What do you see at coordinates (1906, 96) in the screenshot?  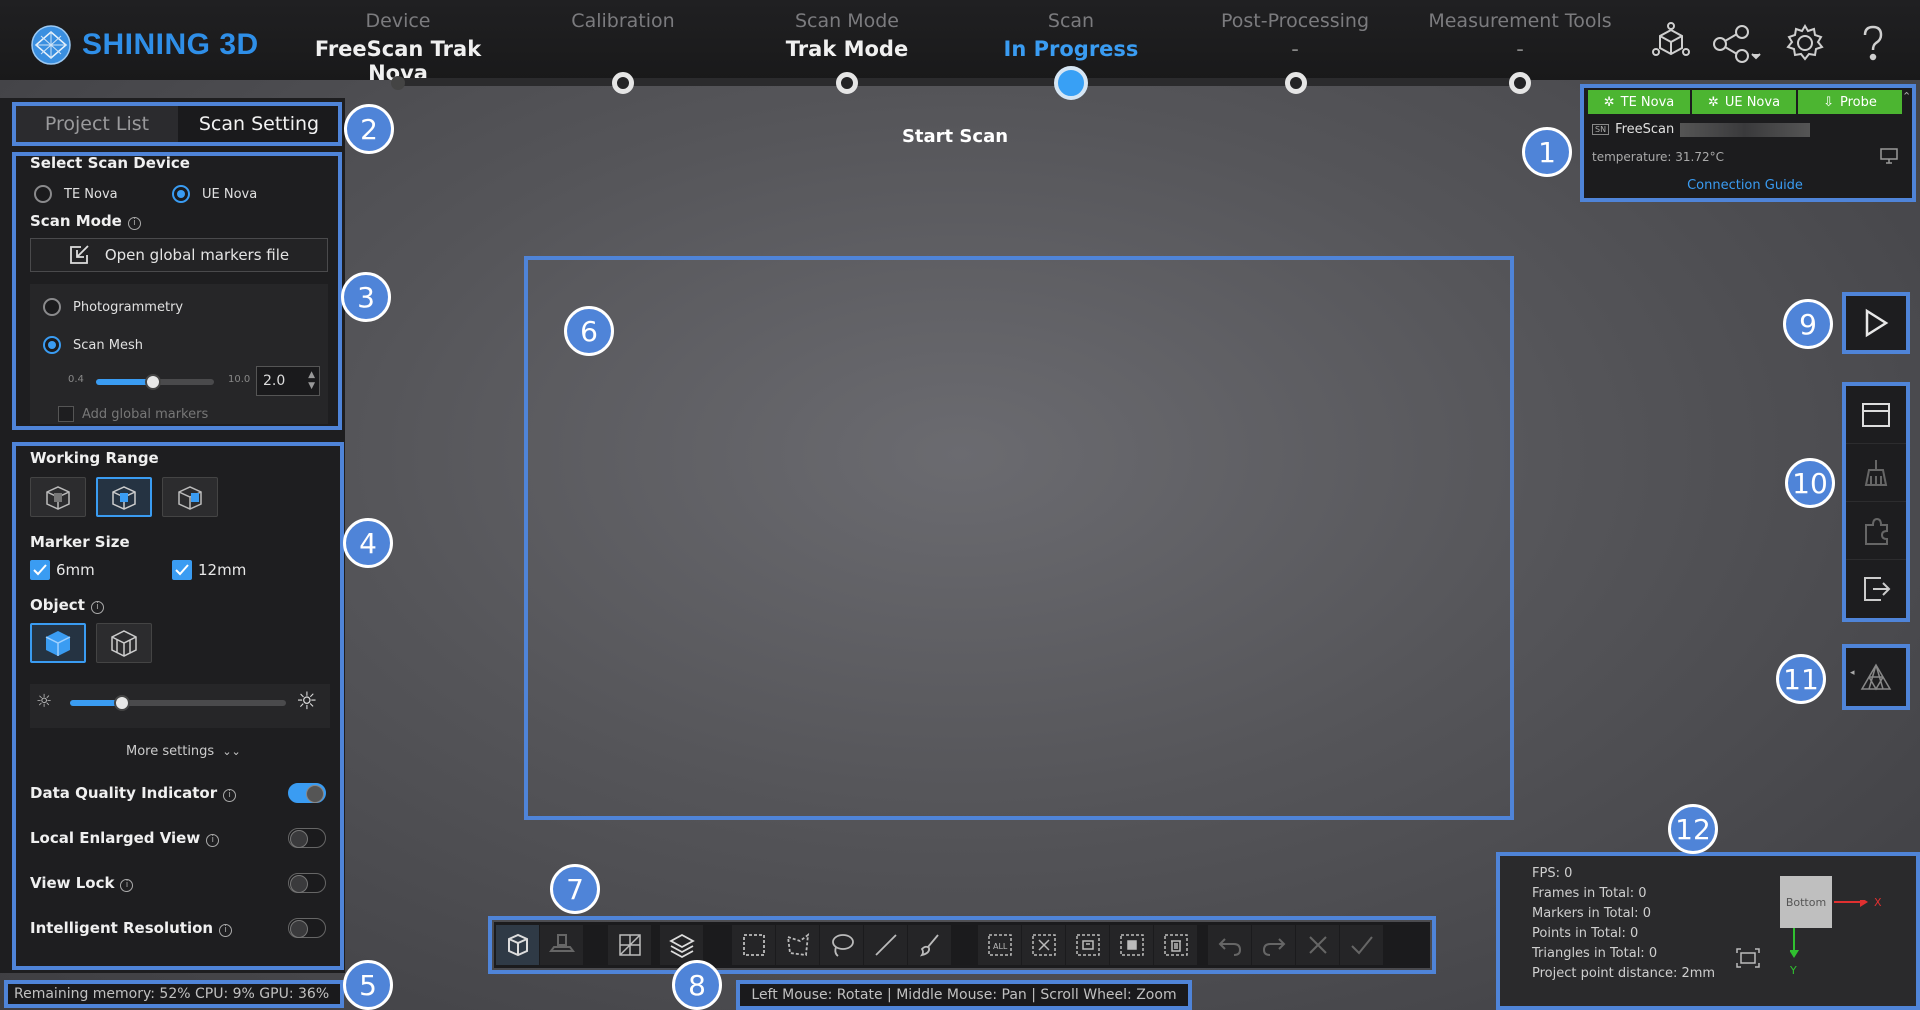 I see `collapse-icon: ⌃` at bounding box center [1906, 96].